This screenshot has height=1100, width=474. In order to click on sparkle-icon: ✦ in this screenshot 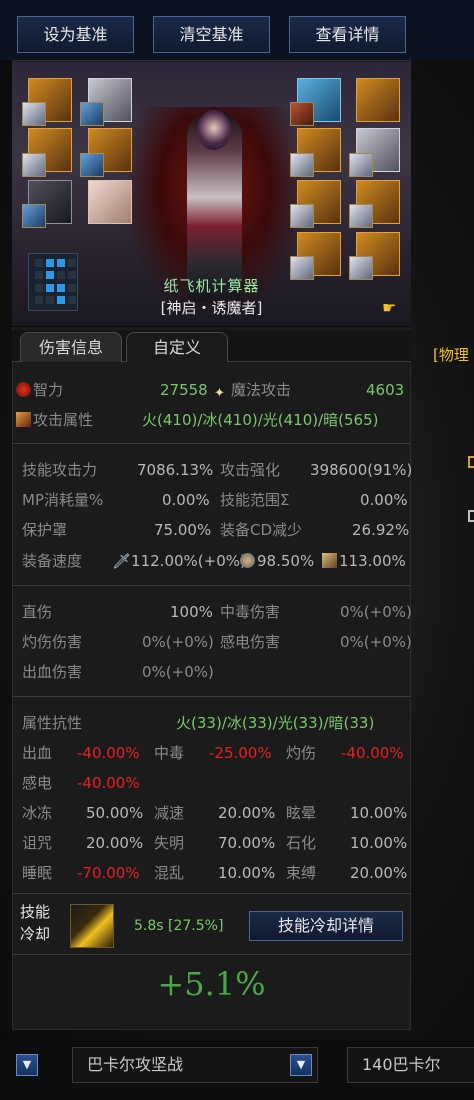, I will do `click(219, 393)`.